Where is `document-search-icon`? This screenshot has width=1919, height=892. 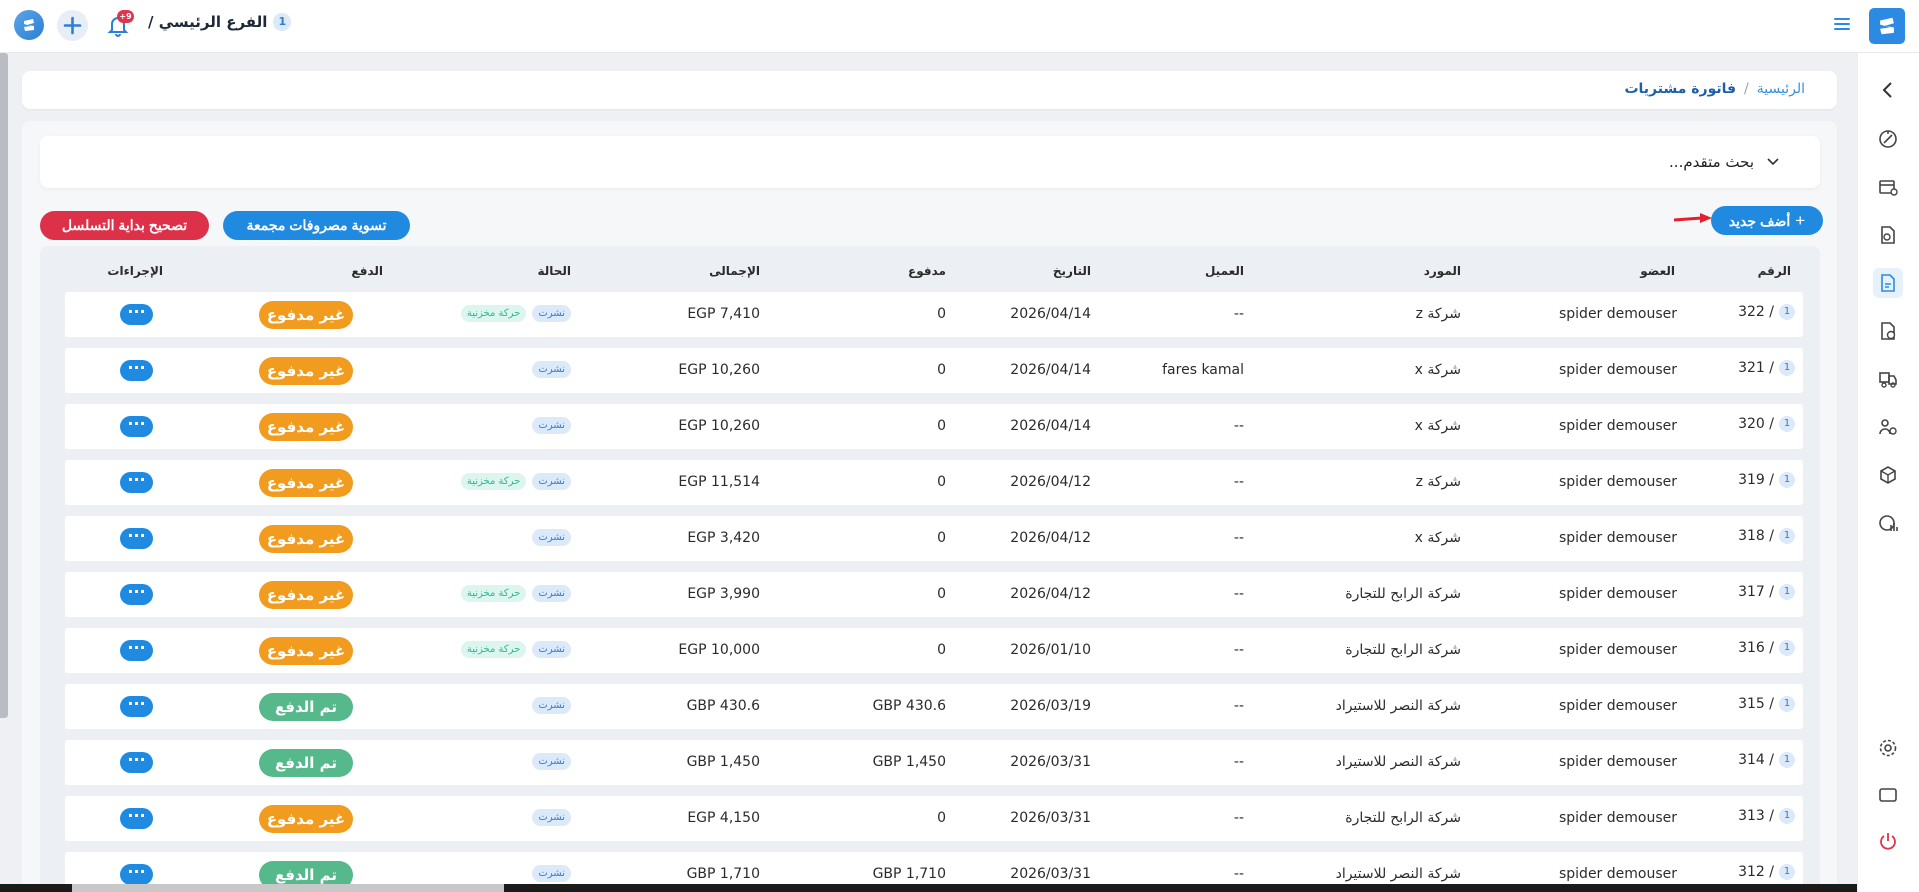 document-search-icon is located at coordinates (1888, 235).